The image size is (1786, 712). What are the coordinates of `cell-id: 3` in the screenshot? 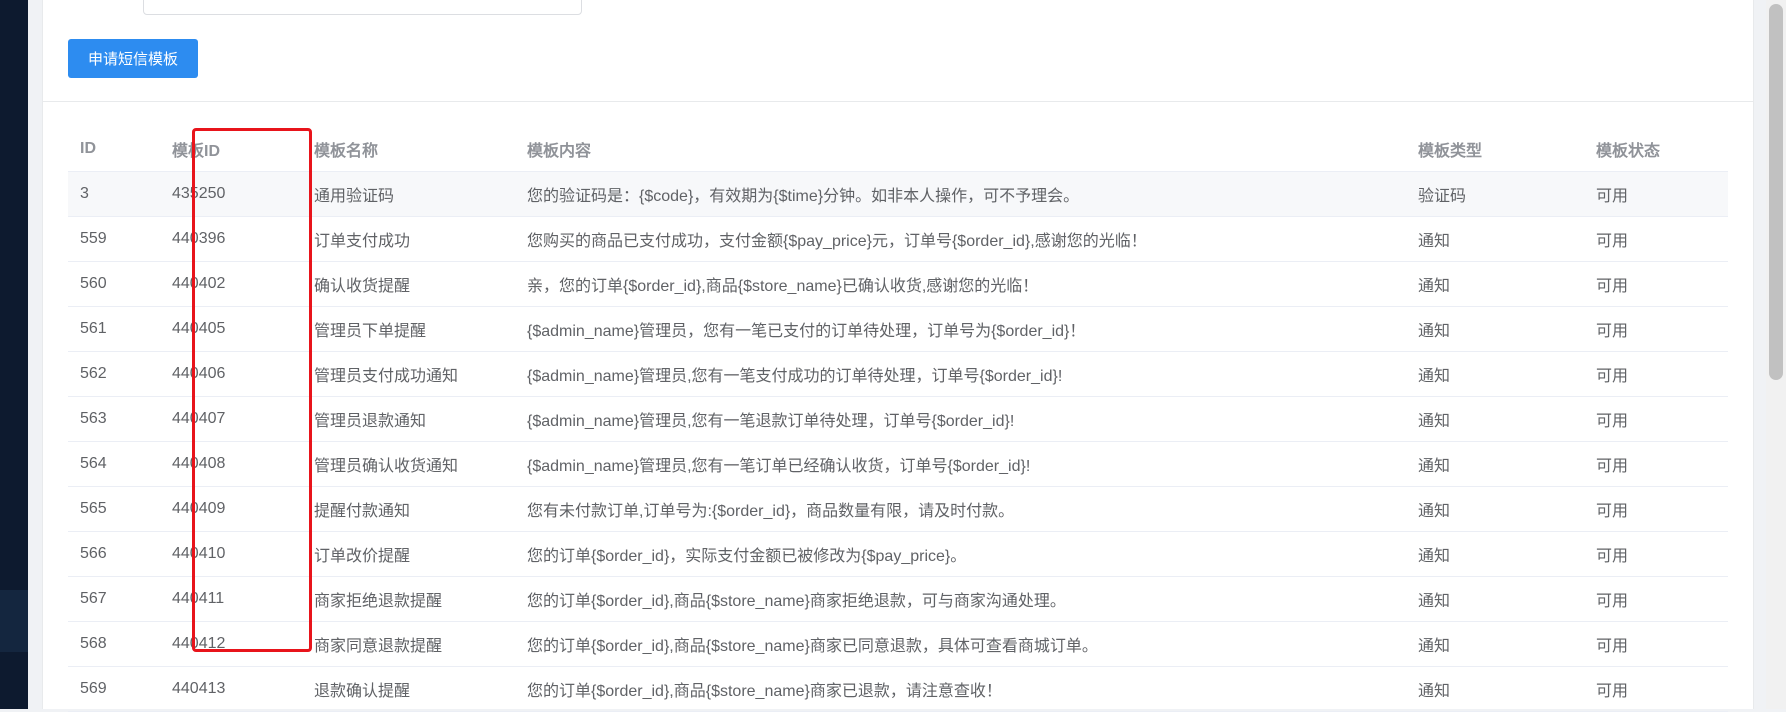 It's located at (114, 194).